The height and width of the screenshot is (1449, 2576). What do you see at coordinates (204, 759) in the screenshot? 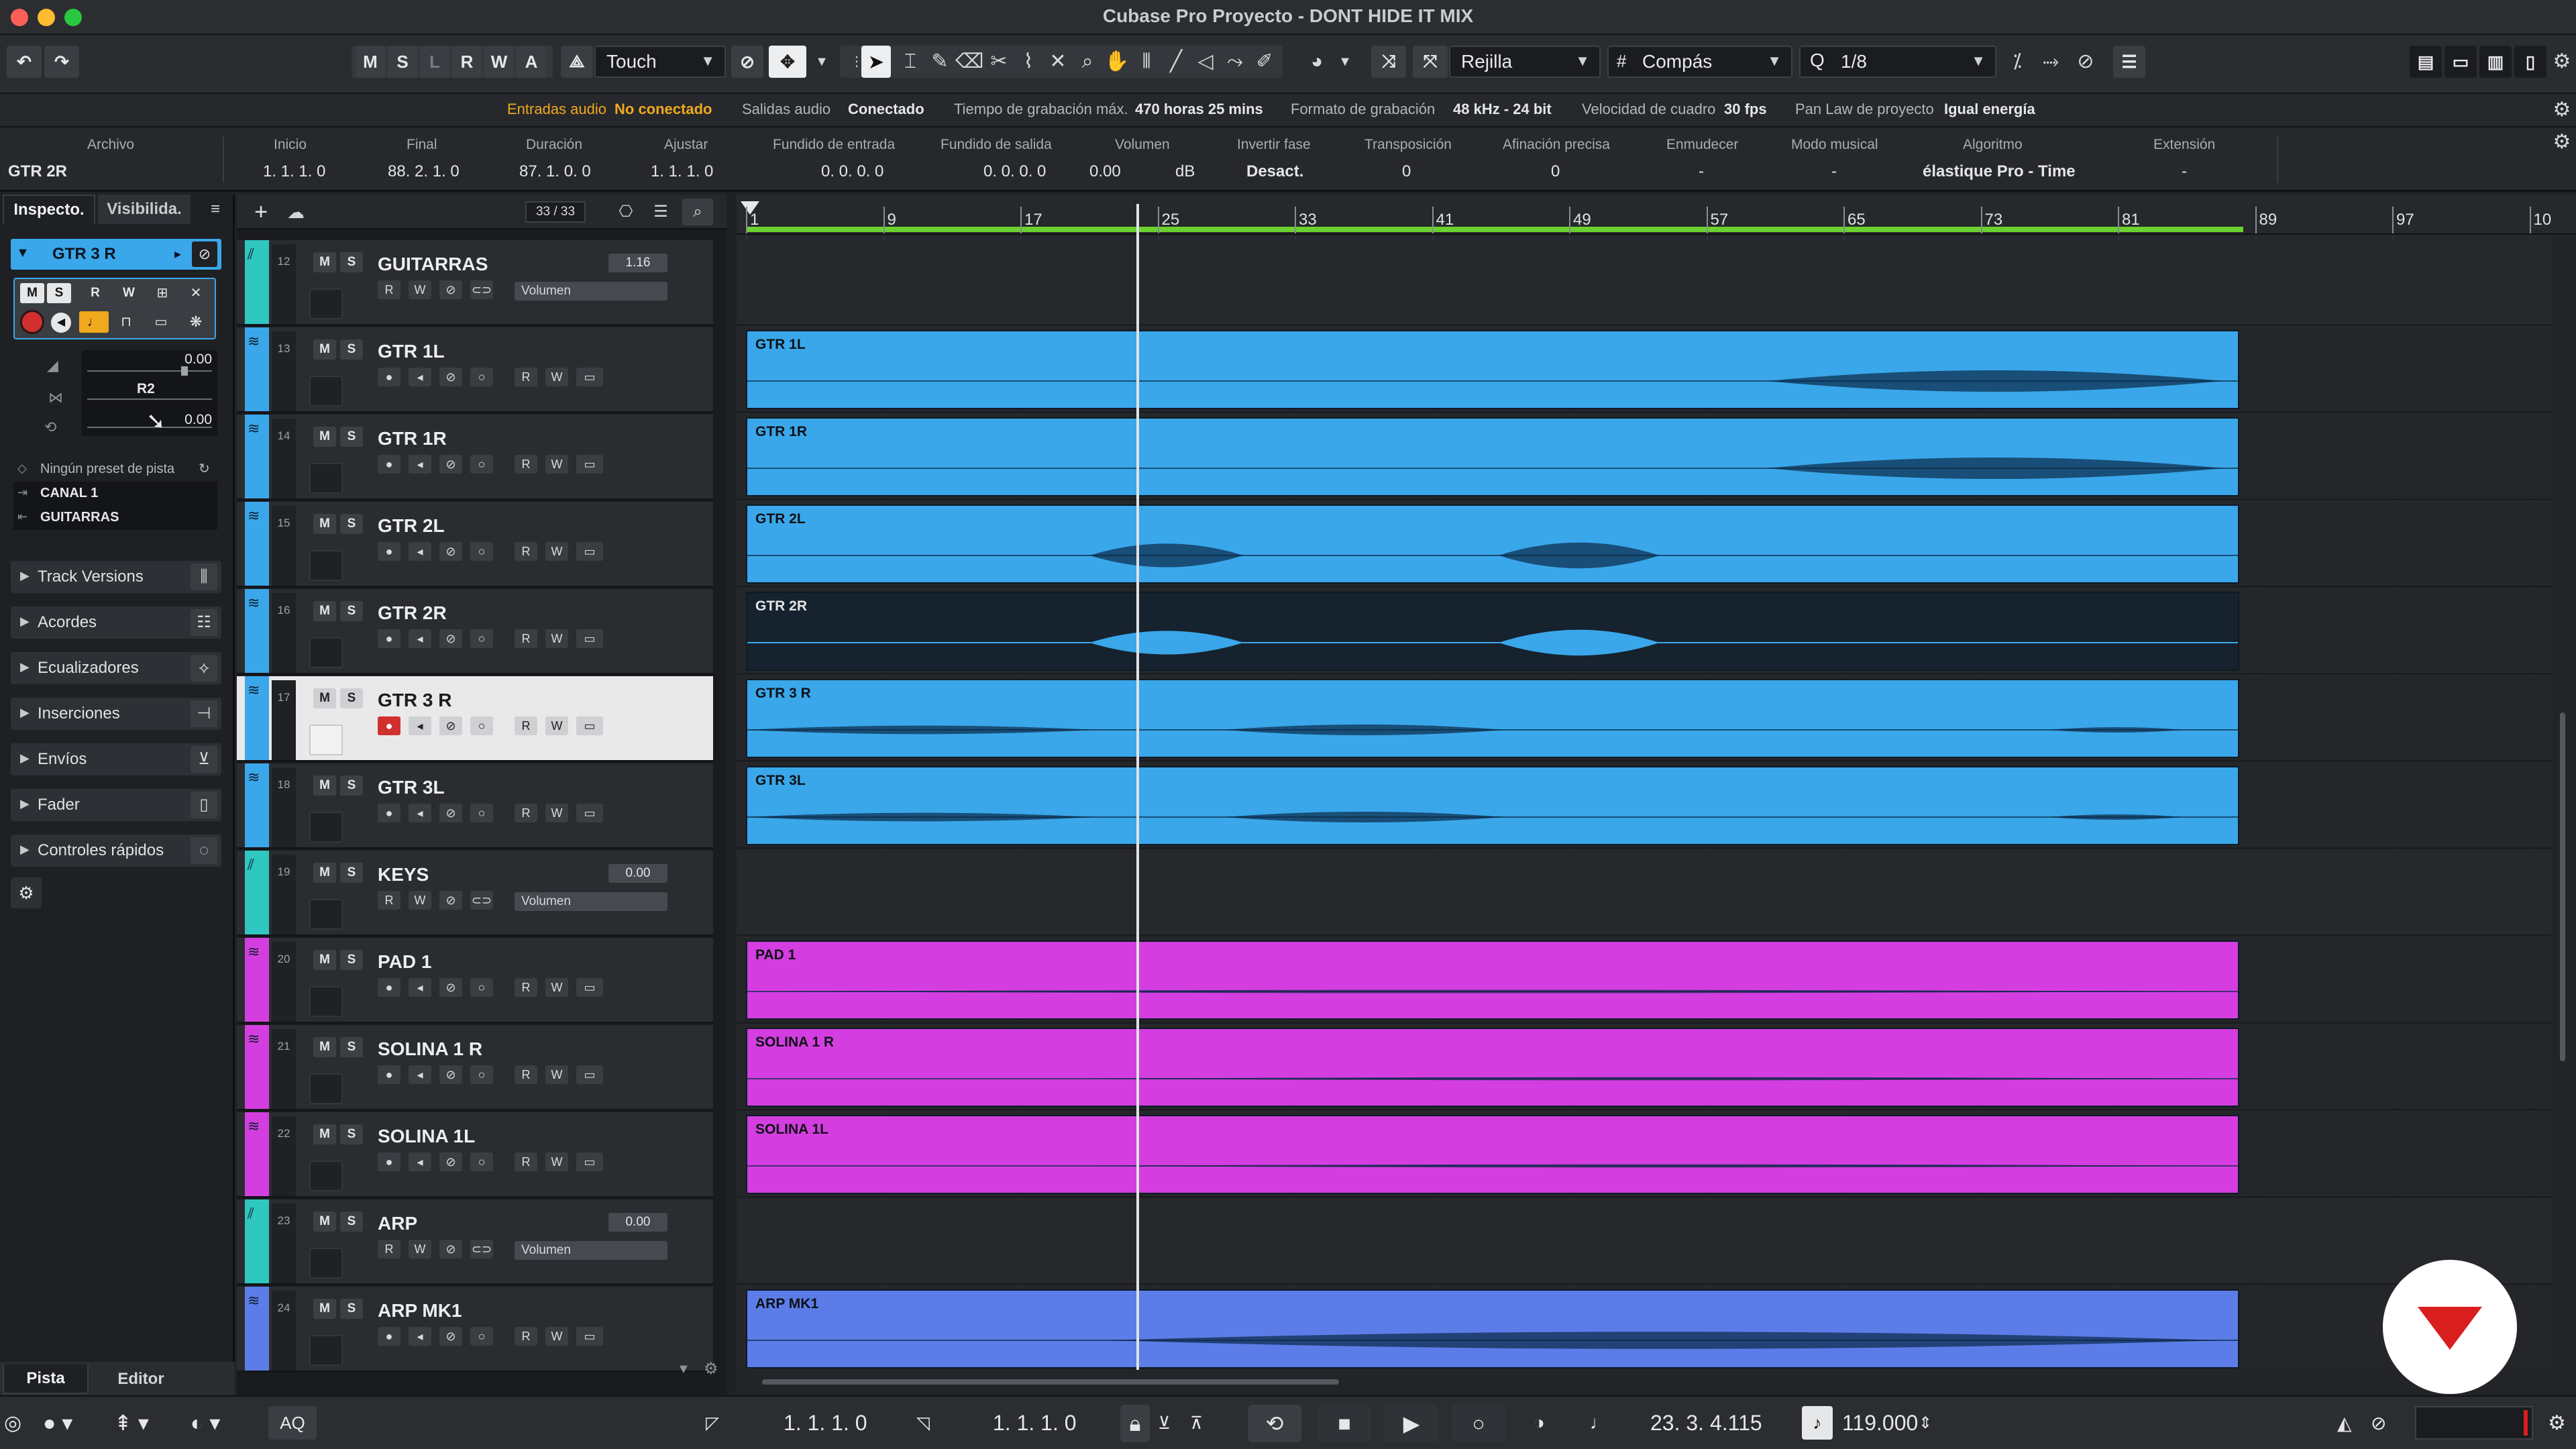
I see `sends-icon: ⊻` at bounding box center [204, 759].